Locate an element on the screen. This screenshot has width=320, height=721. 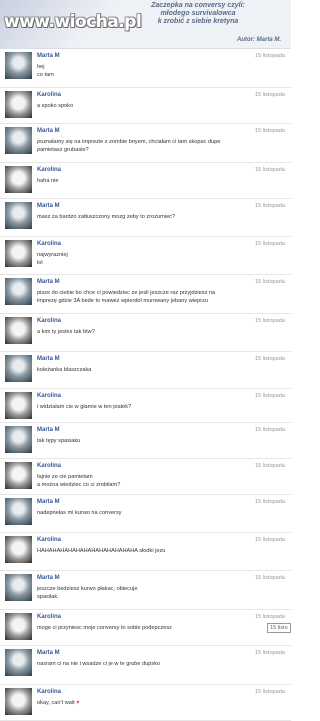
message-row: Karolina 15 listopada haha nie is located at coordinates (145, 180).